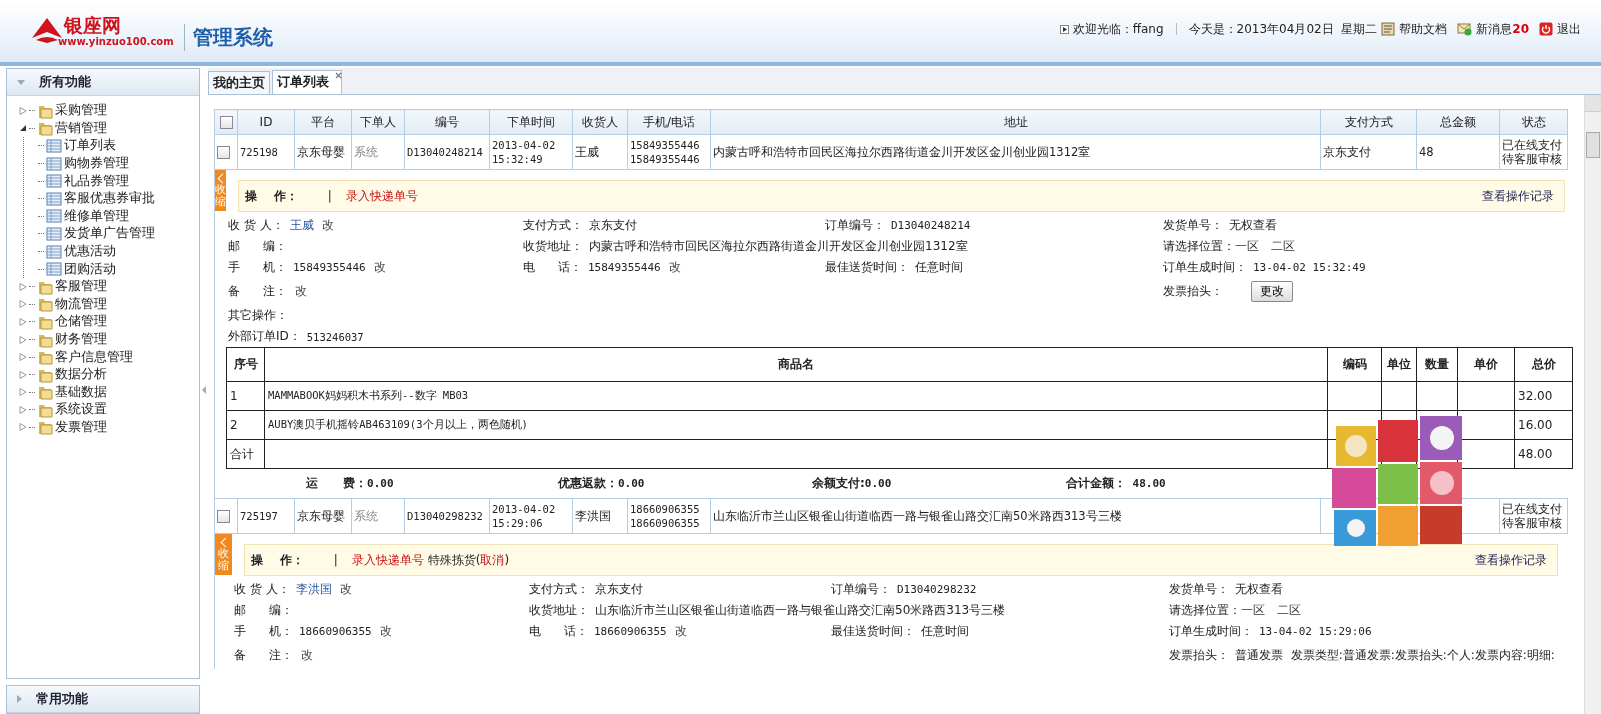  What do you see at coordinates (1354, 364) in the screenshot?
I see `column-header: 编码` at bounding box center [1354, 364].